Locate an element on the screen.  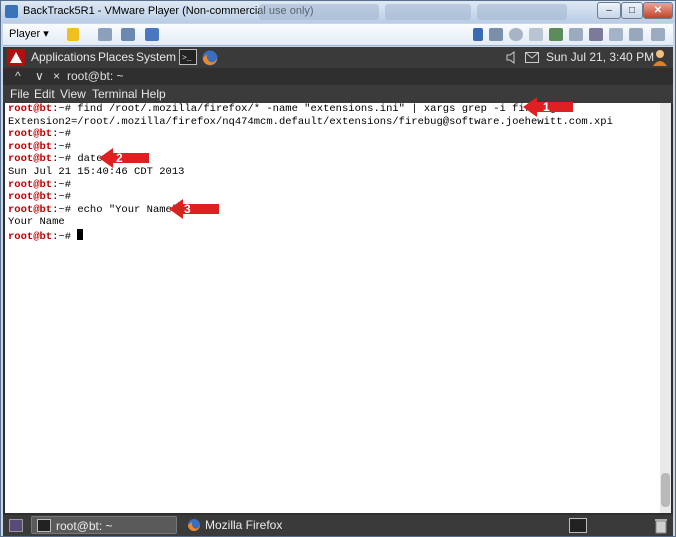
output-text: Sun Jul 21 15:40:46 CDT 2013 is located at coordinates (96, 171).